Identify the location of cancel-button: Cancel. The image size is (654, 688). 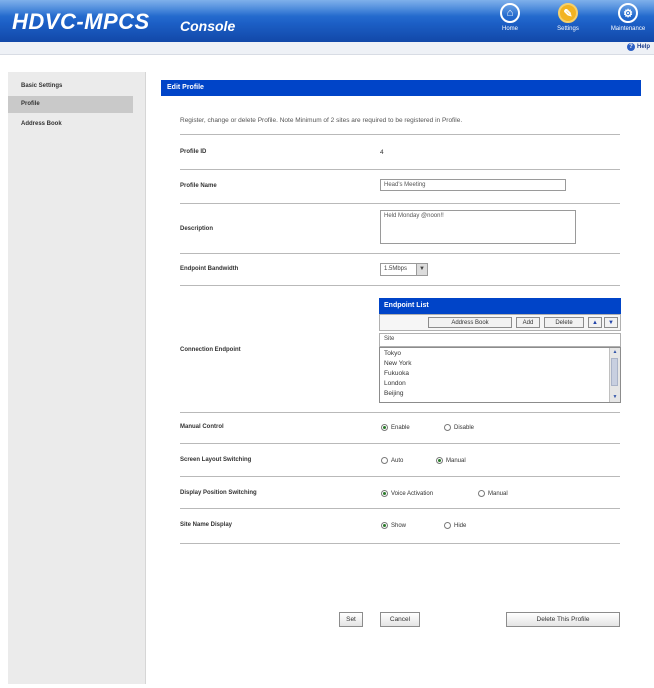
(400, 619).